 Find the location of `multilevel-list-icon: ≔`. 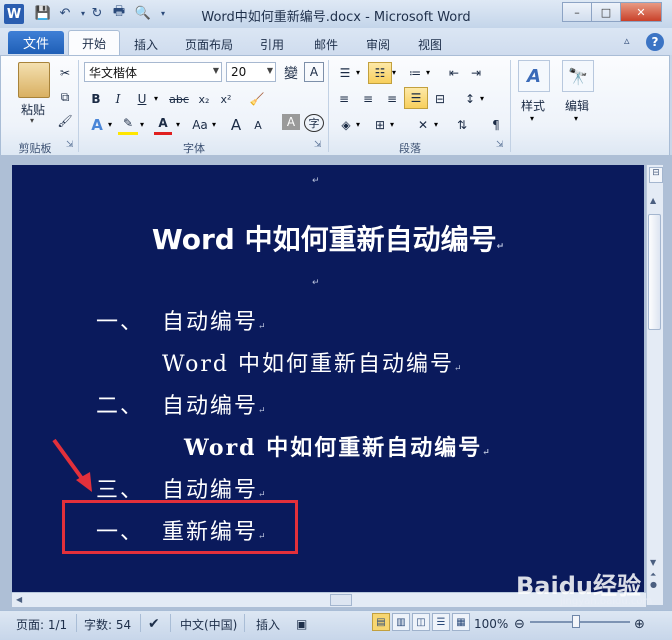

multilevel-list-icon: ≔ is located at coordinates (415, 73).